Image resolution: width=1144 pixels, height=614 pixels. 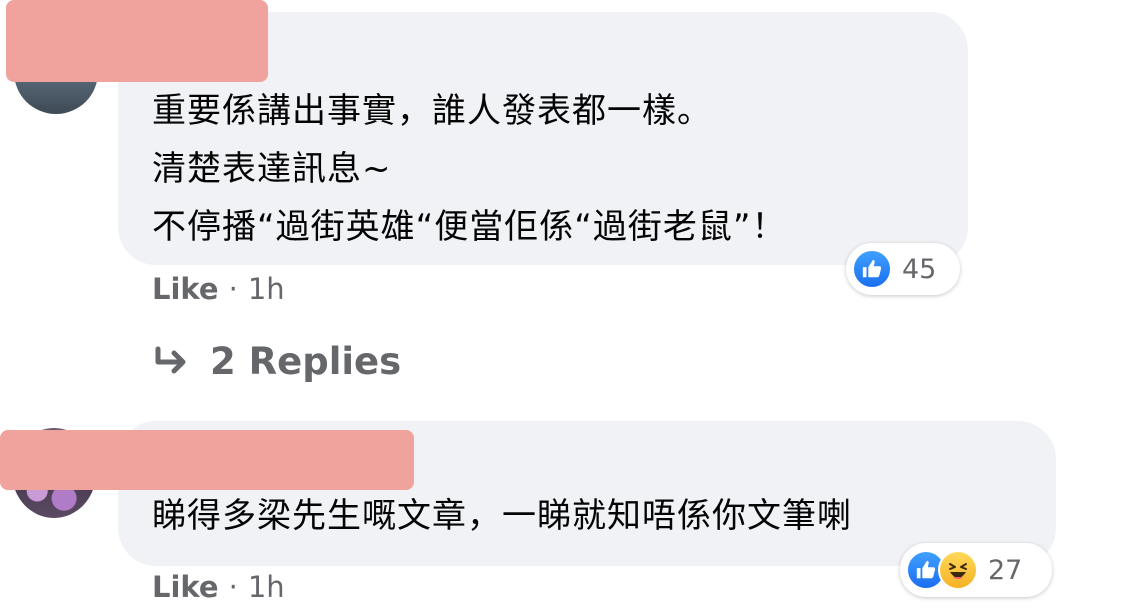 I want to click on reaction-count: 27, so click(x=1005, y=570).